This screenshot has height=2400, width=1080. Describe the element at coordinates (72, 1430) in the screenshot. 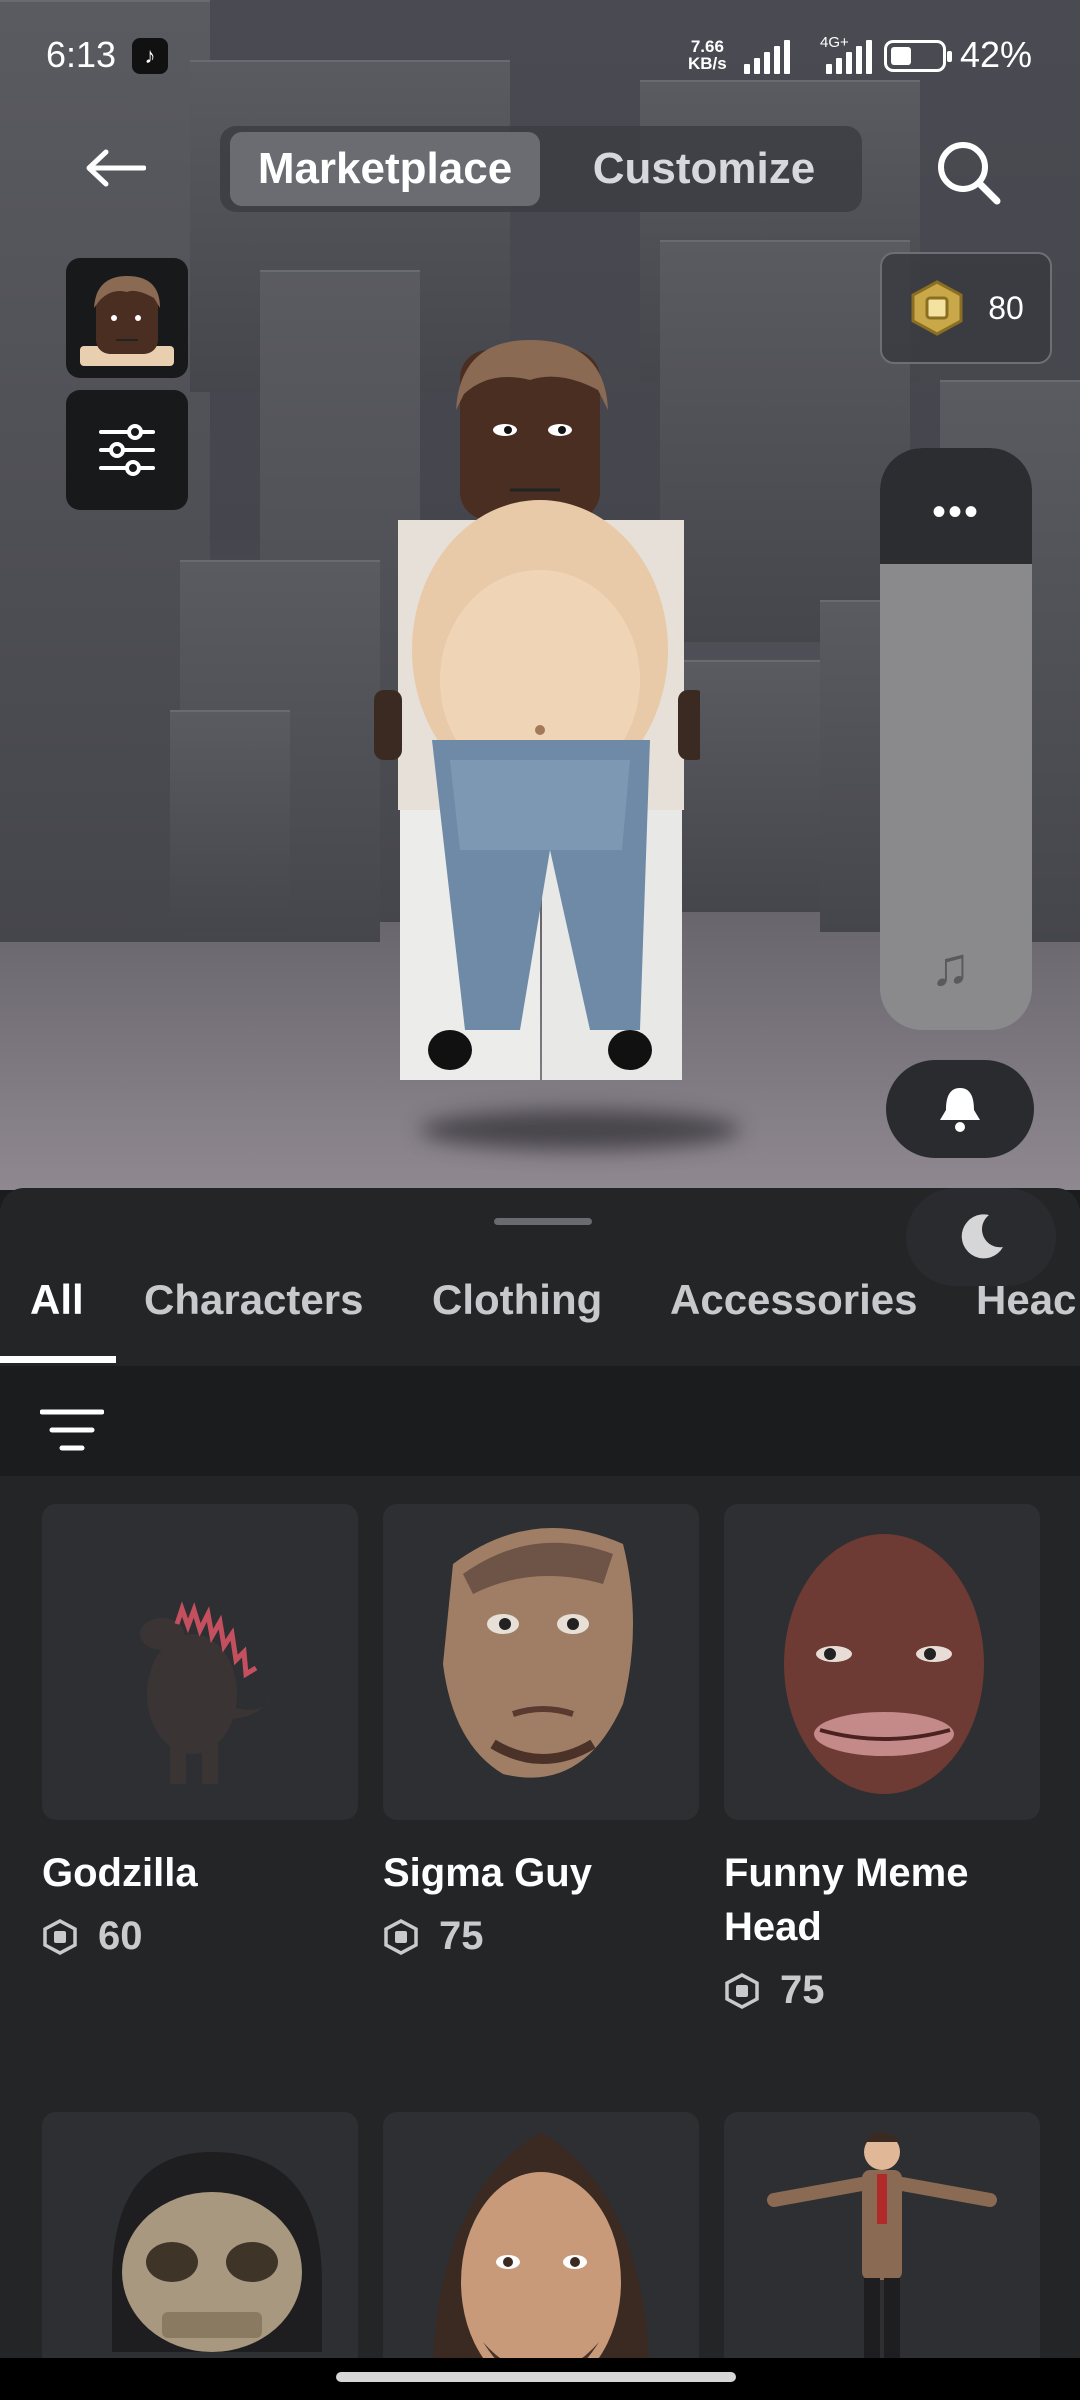

I see `filter-icon` at that location.